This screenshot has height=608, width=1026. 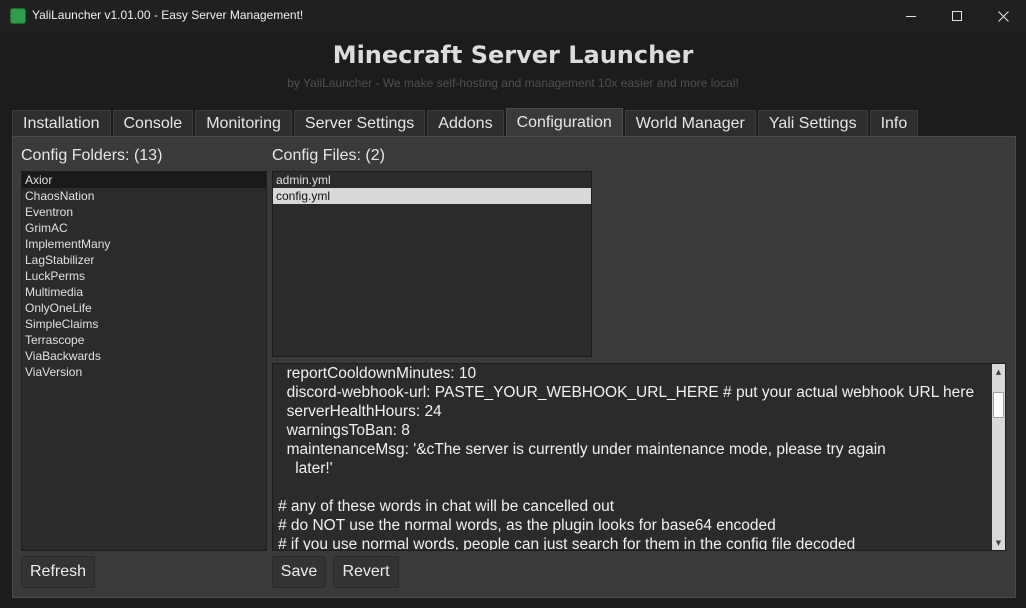 I want to click on list-item: ChaosNation, so click(x=144, y=196).